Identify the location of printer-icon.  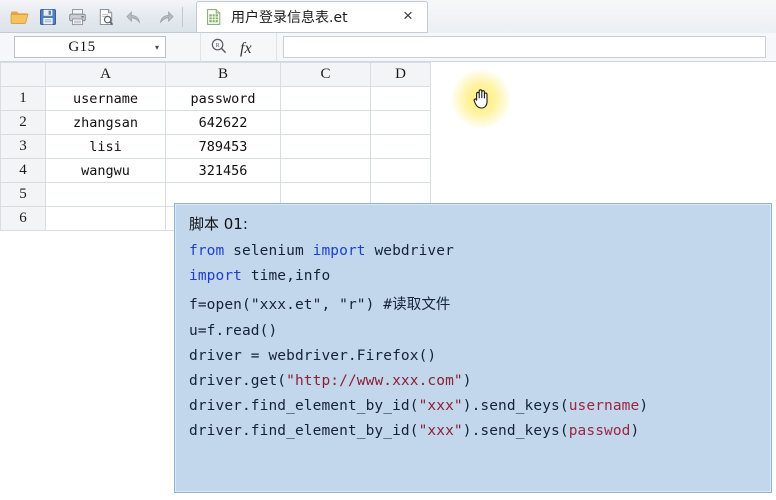
(77, 17).